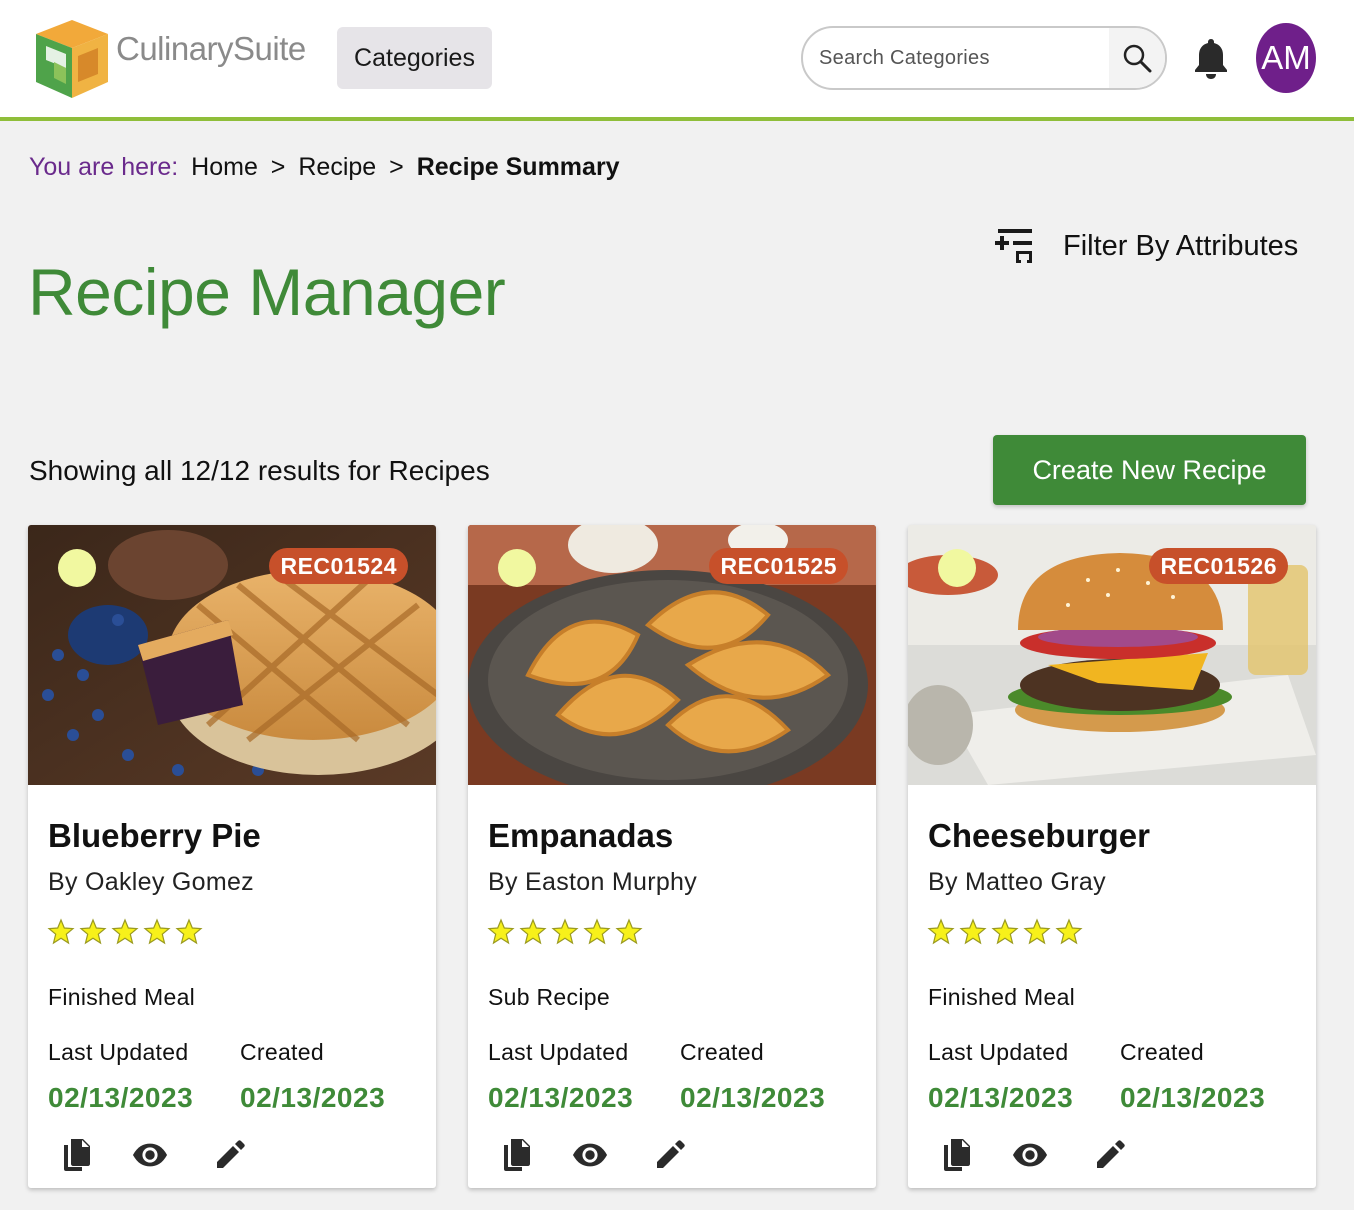 The width and height of the screenshot is (1354, 1210). What do you see at coordinates (104, 167) in the screenshot?
I see `breadcrumb-prefix: You are here:` at bounding box center [104, 167].